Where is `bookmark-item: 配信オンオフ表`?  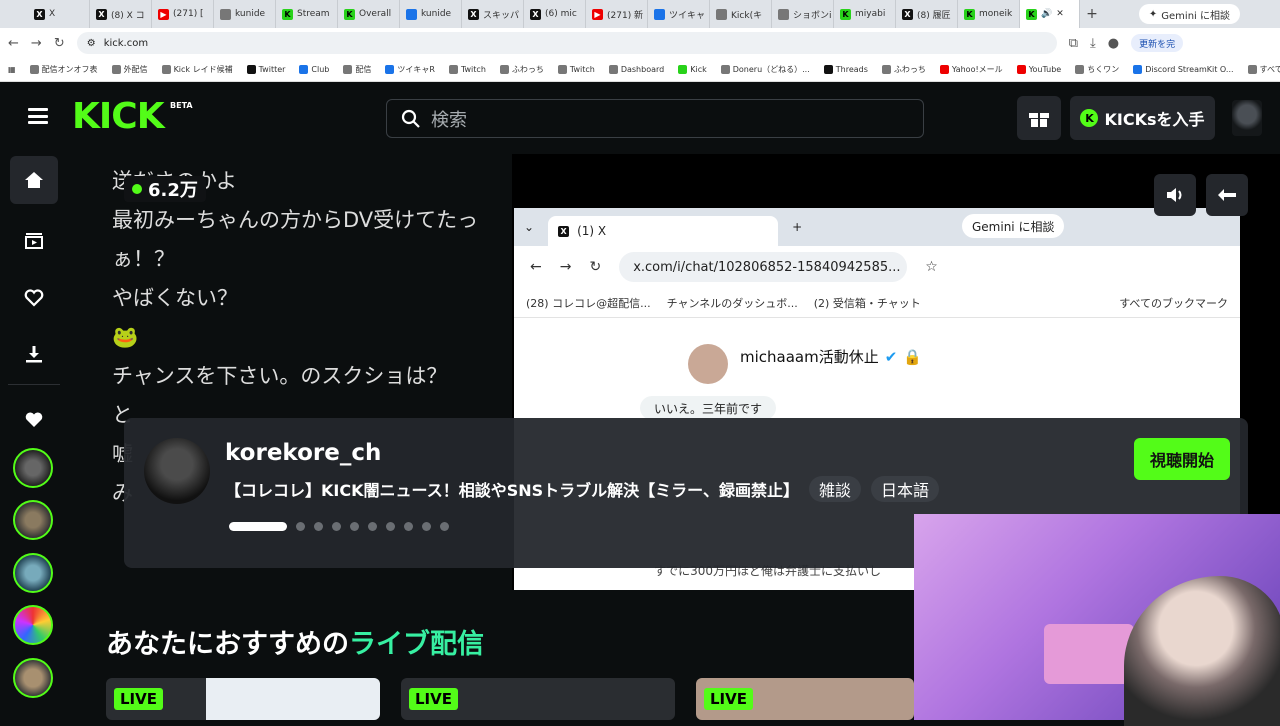 bookmark-item: 配信オンオフ表 is located at coordinates (63, 69).